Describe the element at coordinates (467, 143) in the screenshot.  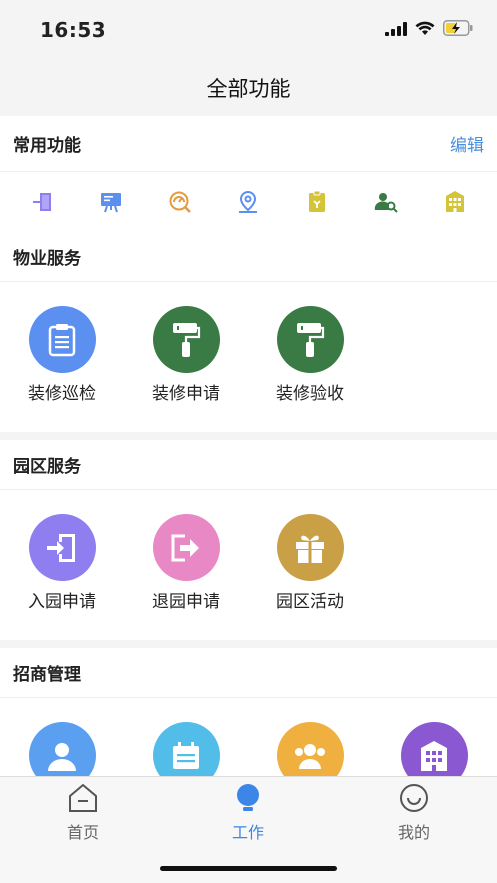
I see `edit-button: 编辑` at that location.